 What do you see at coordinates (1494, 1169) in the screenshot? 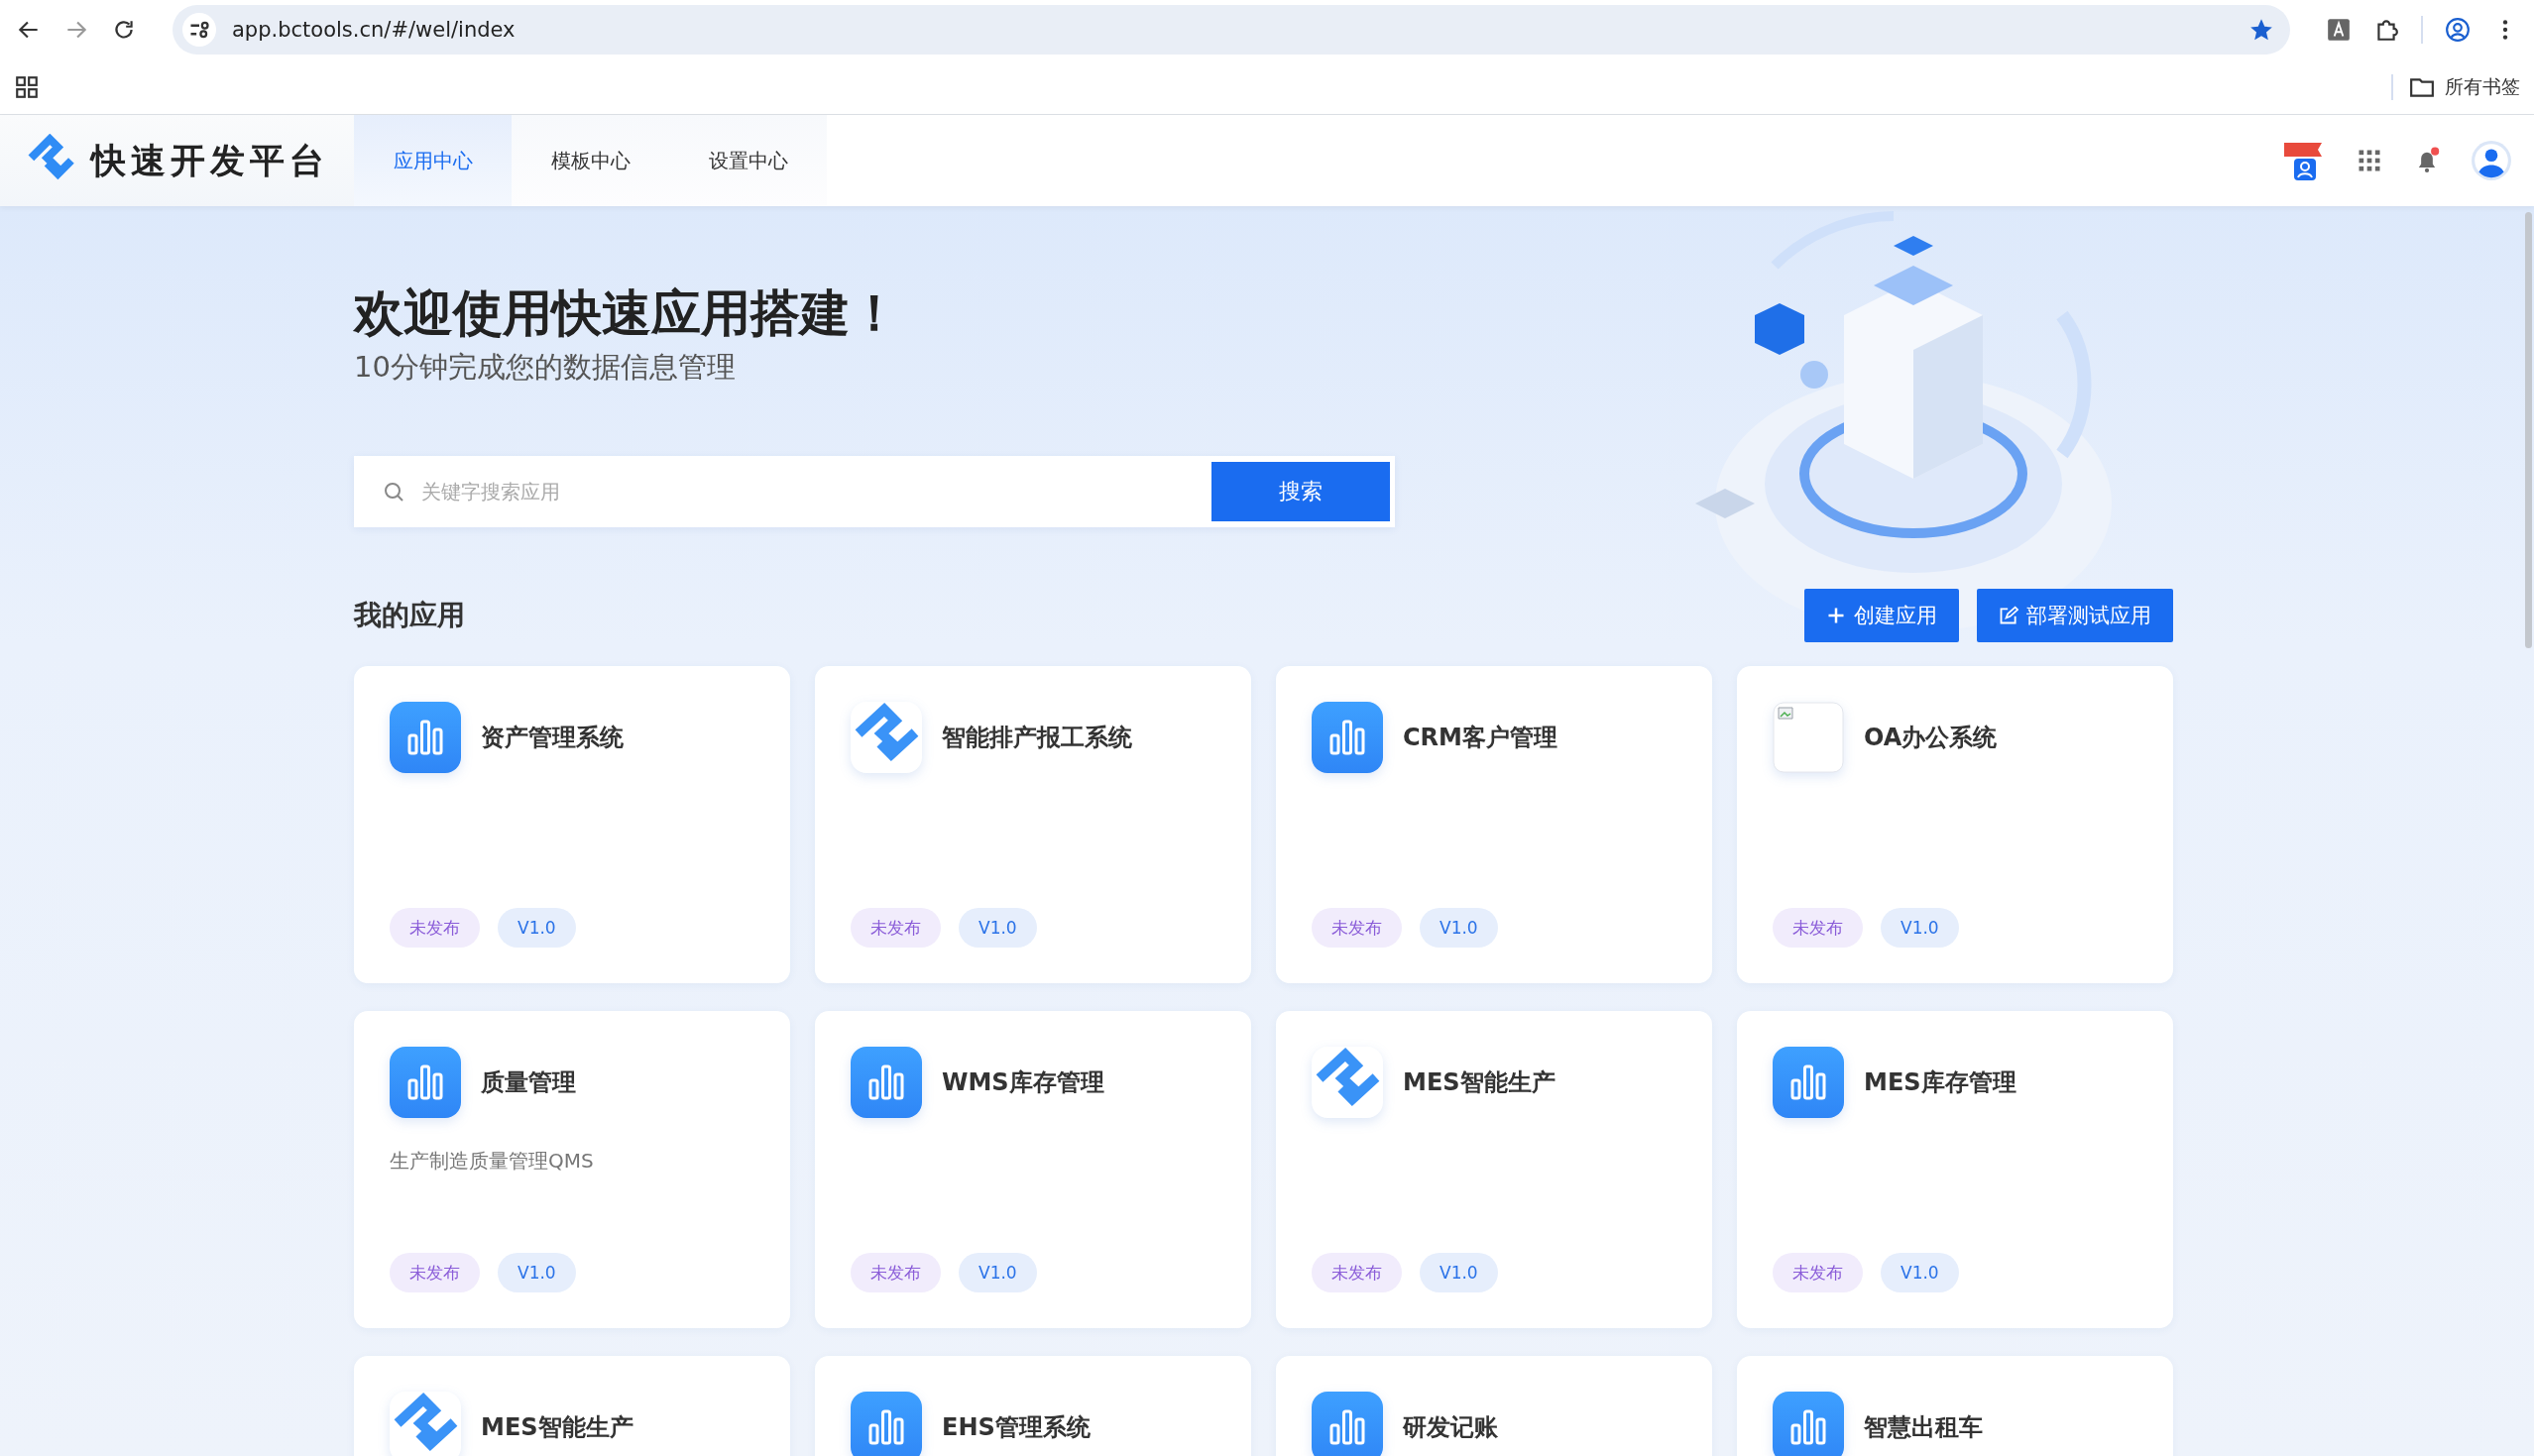
I see `app-card: MES智能生产 未发布 V1.0` at bounding box center [1494, 1169].